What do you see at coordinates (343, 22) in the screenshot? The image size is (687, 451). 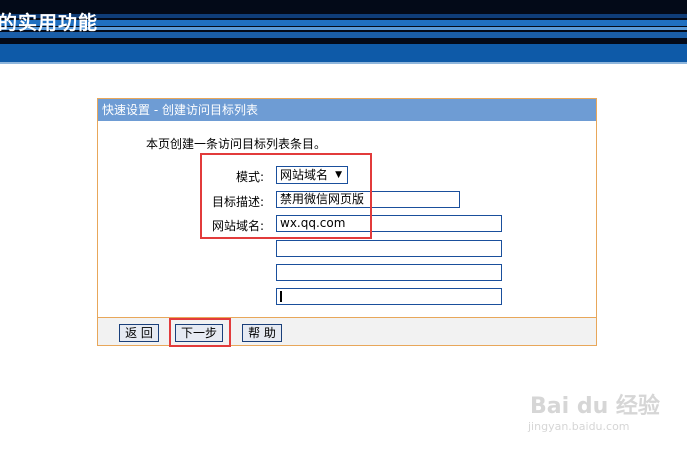 I see `top-banner: 的实用功能` at bounding box center [343, 22].